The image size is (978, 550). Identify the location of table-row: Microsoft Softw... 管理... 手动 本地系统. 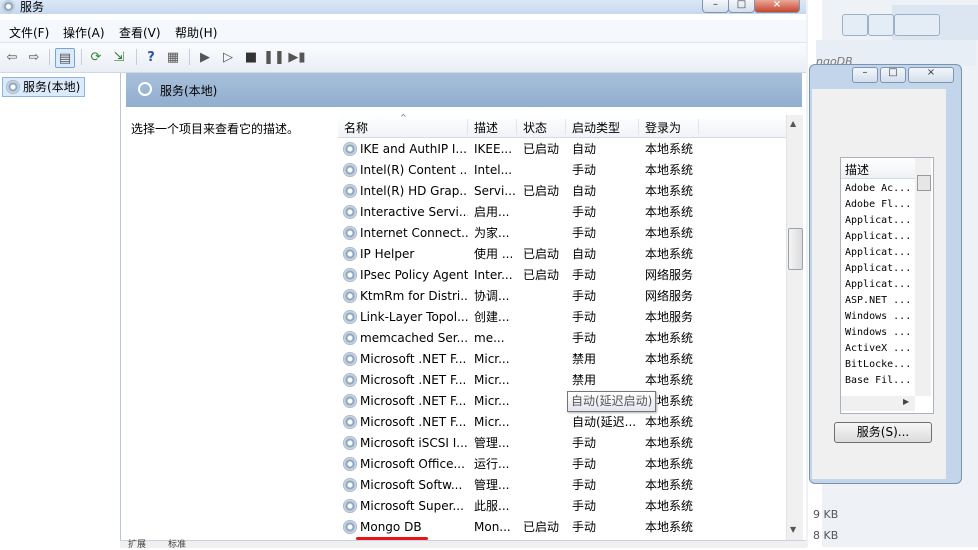
(562, 485).